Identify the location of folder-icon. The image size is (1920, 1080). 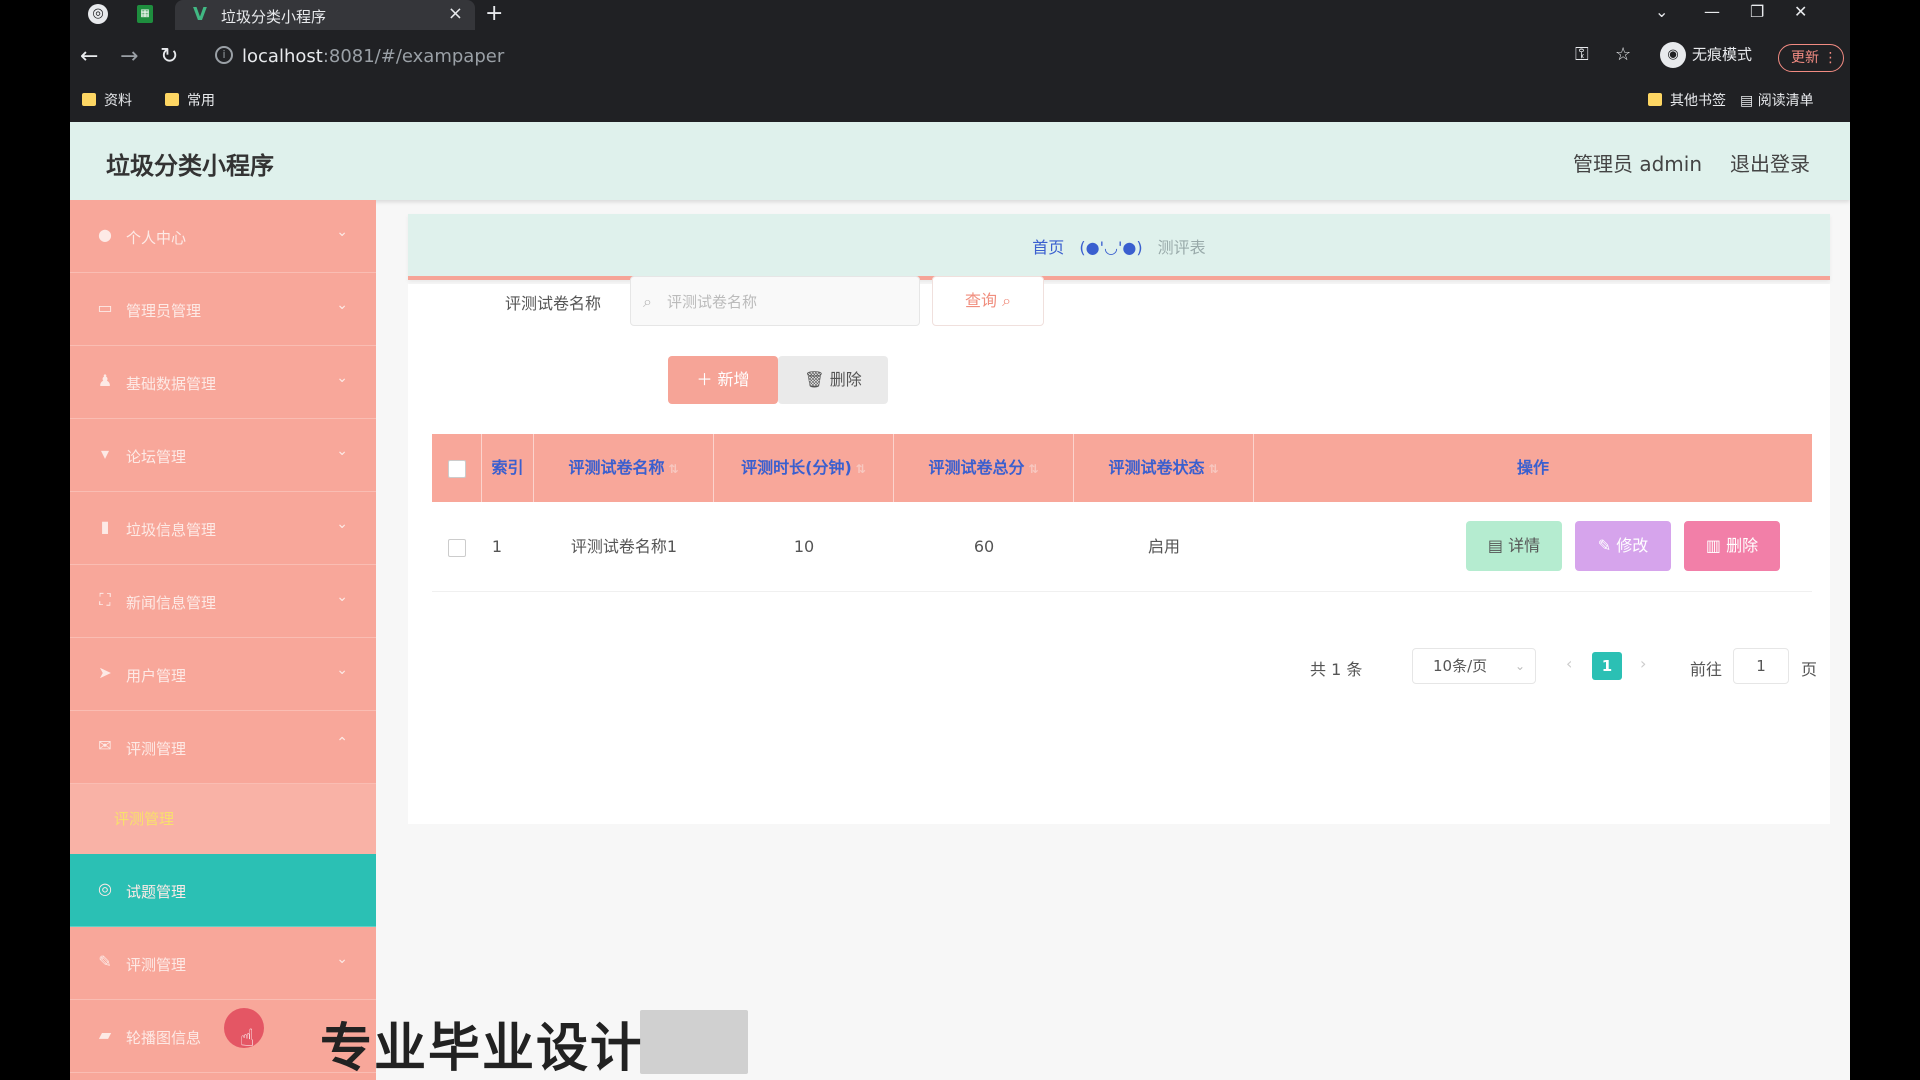
(1655, 99).